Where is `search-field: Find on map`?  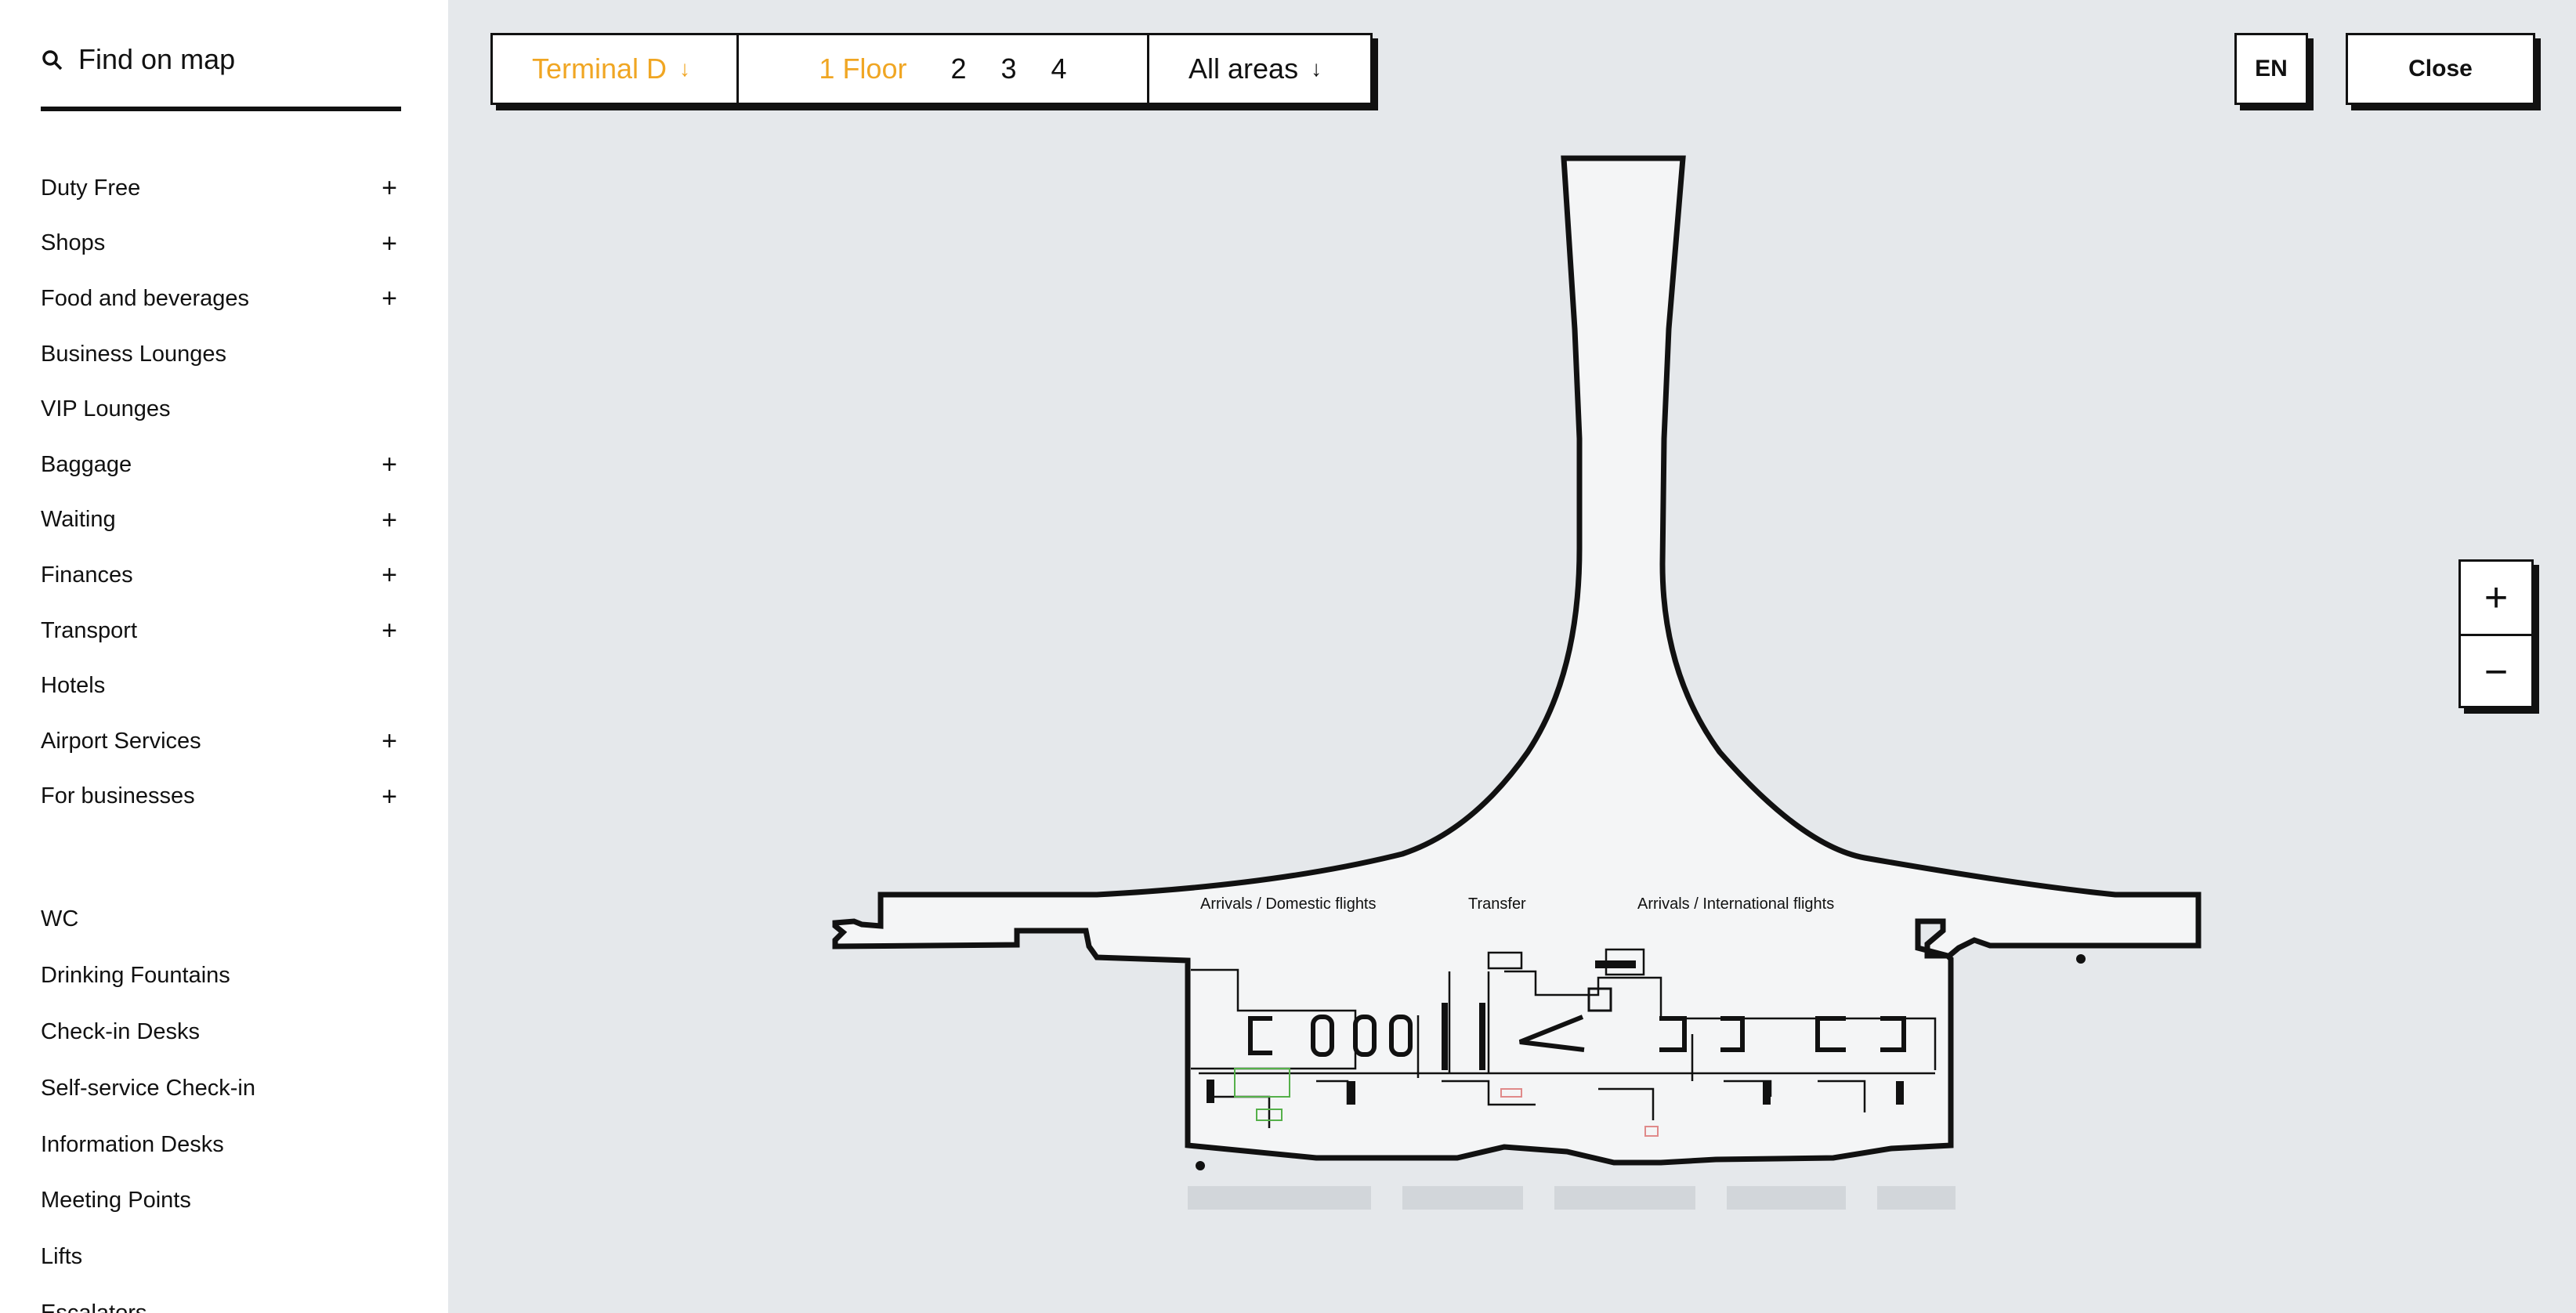
search-field: Find on map is located at coordinates (221, 72).